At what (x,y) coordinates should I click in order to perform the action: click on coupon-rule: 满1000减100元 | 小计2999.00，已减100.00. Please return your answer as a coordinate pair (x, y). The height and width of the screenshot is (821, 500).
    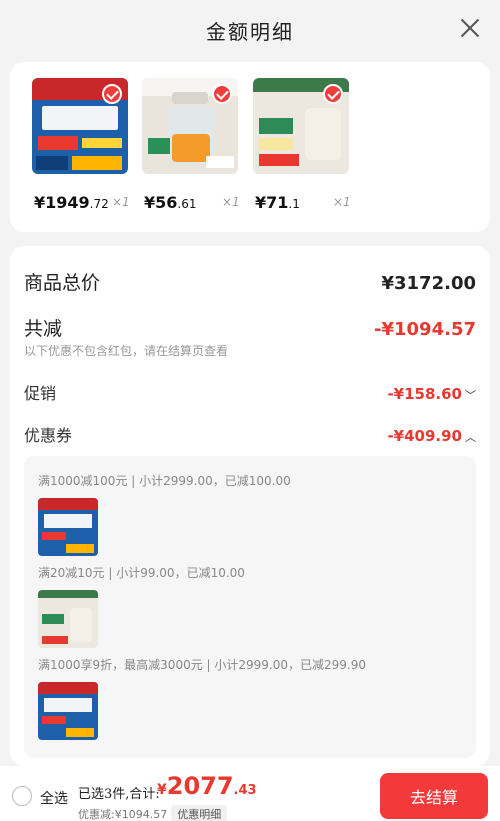
    Looking at the image, I should click on (164, 481).